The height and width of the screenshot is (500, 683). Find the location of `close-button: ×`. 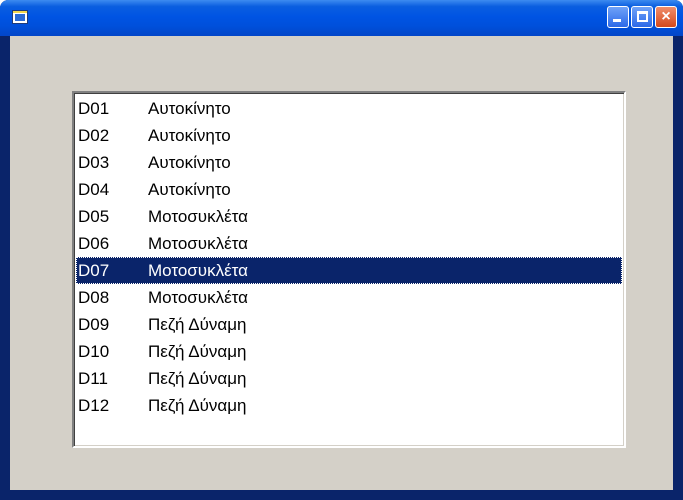

close-button: × is located at coordinates (666, 17).